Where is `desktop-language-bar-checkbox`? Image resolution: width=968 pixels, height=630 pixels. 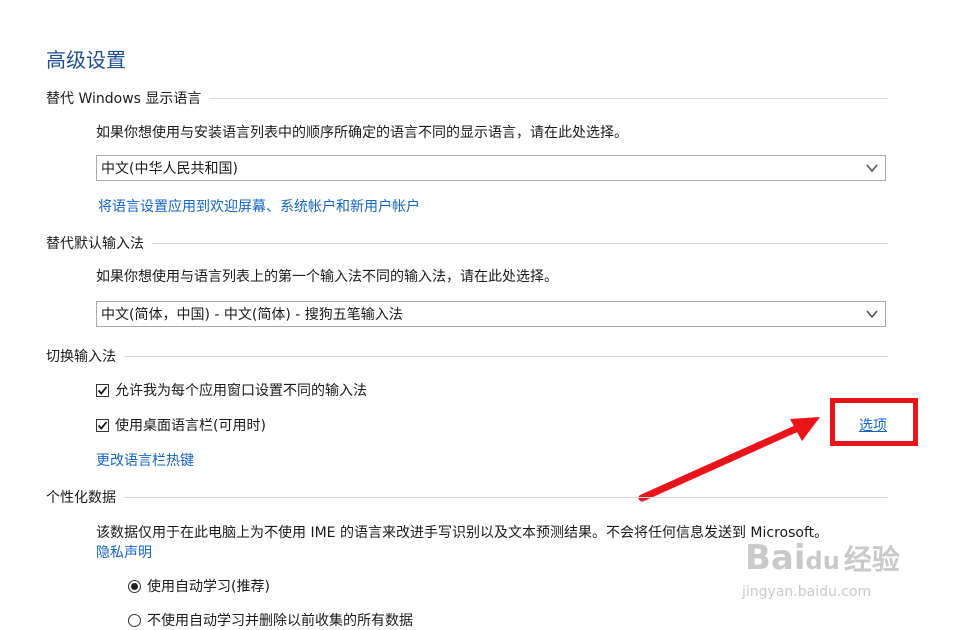
desktop-language-bar-checkbox is located at coordinates (102, 425).